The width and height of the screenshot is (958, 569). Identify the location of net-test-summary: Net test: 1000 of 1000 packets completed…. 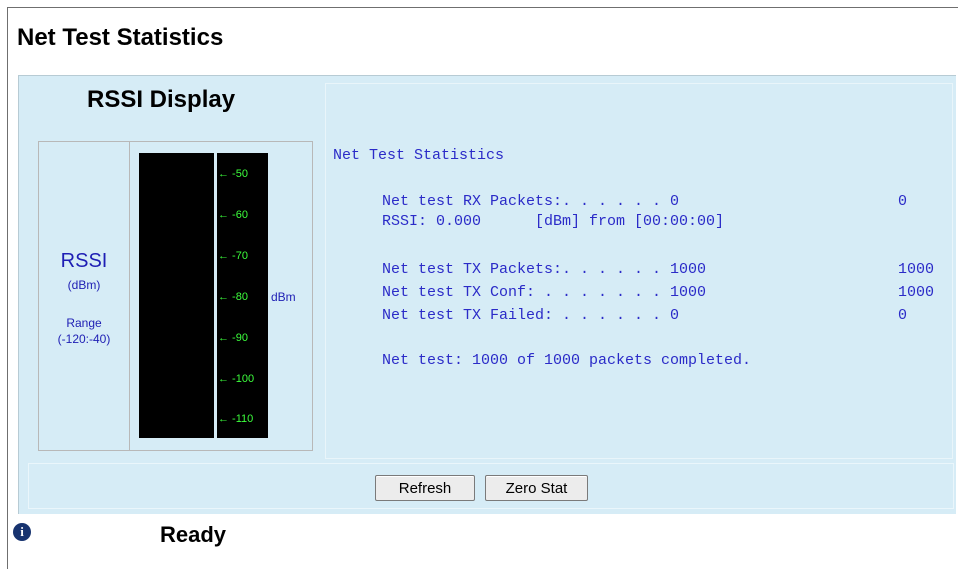
(567, 360).